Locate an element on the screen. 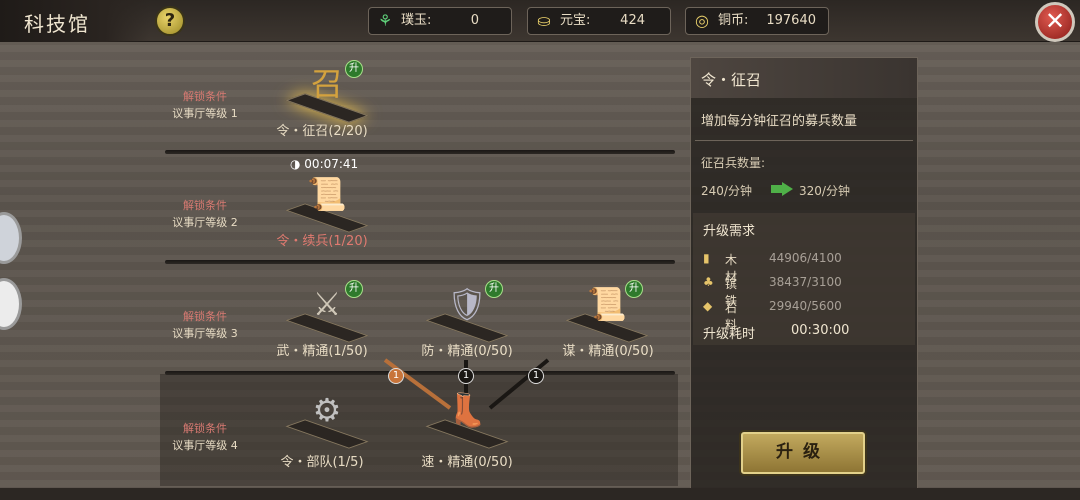  node-label-speed: 速・精通(0/50) is located at coordinates (467, 462).